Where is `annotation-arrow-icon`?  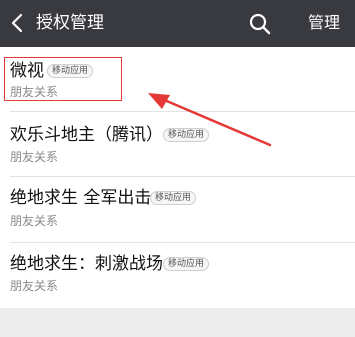
annotation-arrow-icon is located at coordinates (210, 120).